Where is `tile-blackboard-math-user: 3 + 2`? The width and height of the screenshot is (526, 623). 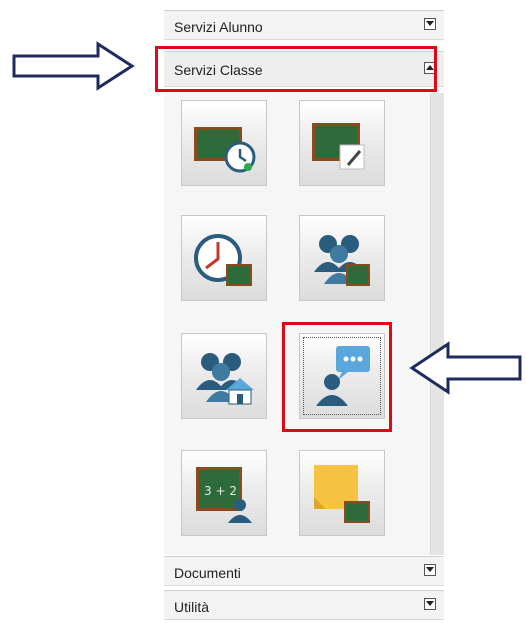
tile-blackboard-math-user: 3 + 2 is located at coordinates (224, 493).